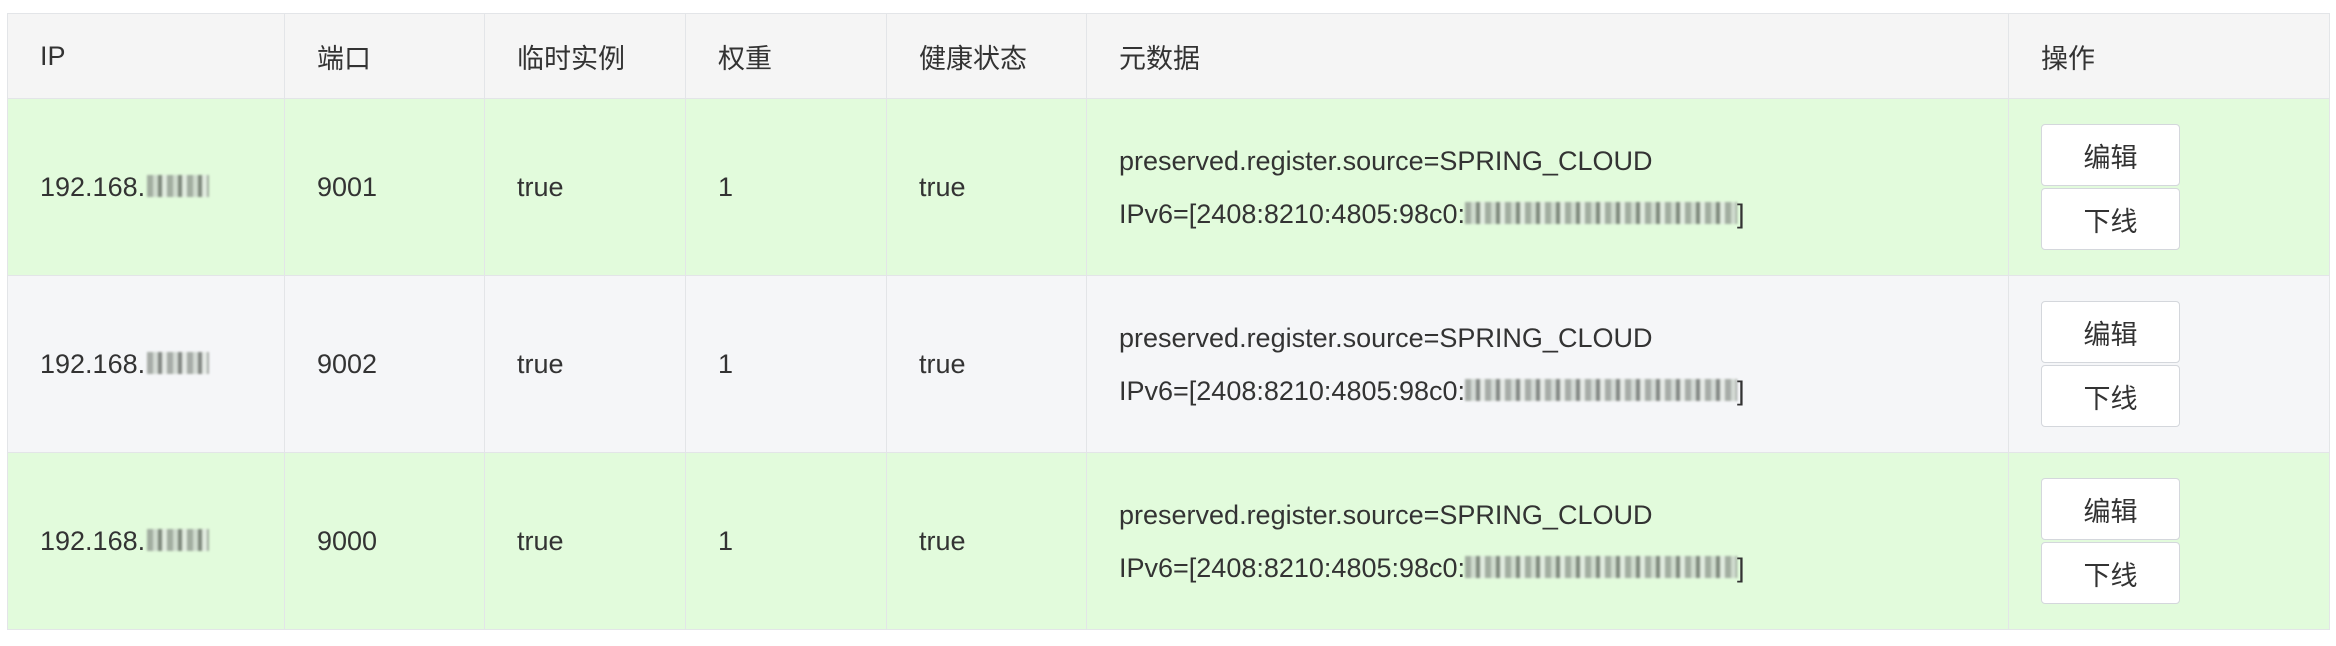 This screenshot has height=646, width=2336. What do you see at coordinates (384, 541) in the screenshot?
I see `port-cell: 9000` at bounding box center [384, 541].